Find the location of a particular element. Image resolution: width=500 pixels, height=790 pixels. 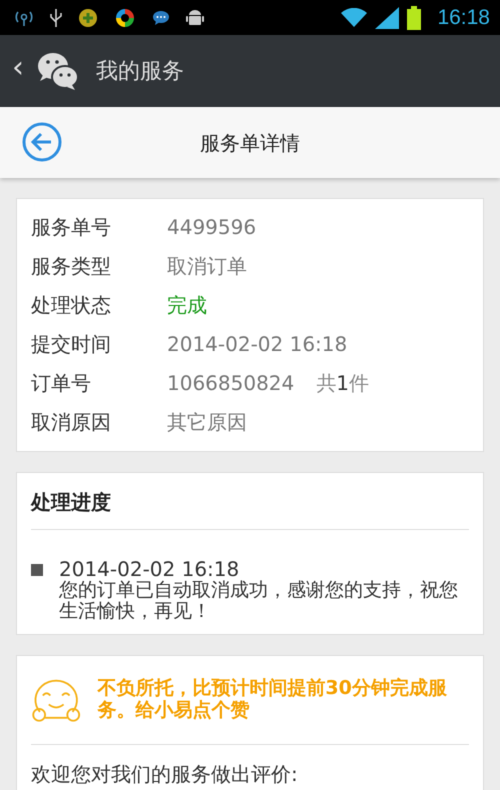

field-label: 处理状态 is located at coordinates (71, 305).